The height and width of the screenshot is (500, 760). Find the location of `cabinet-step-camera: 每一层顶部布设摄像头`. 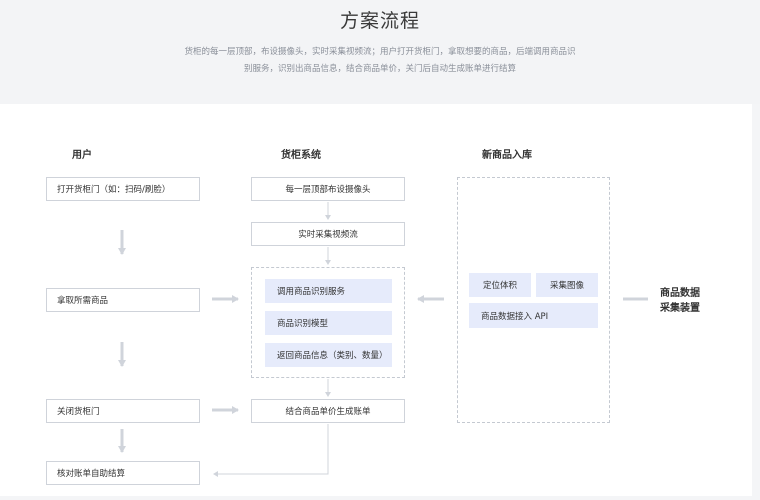

cabinet-step-camera: 每一层顶部布设摄像头 is located at coordinates (328, 189).